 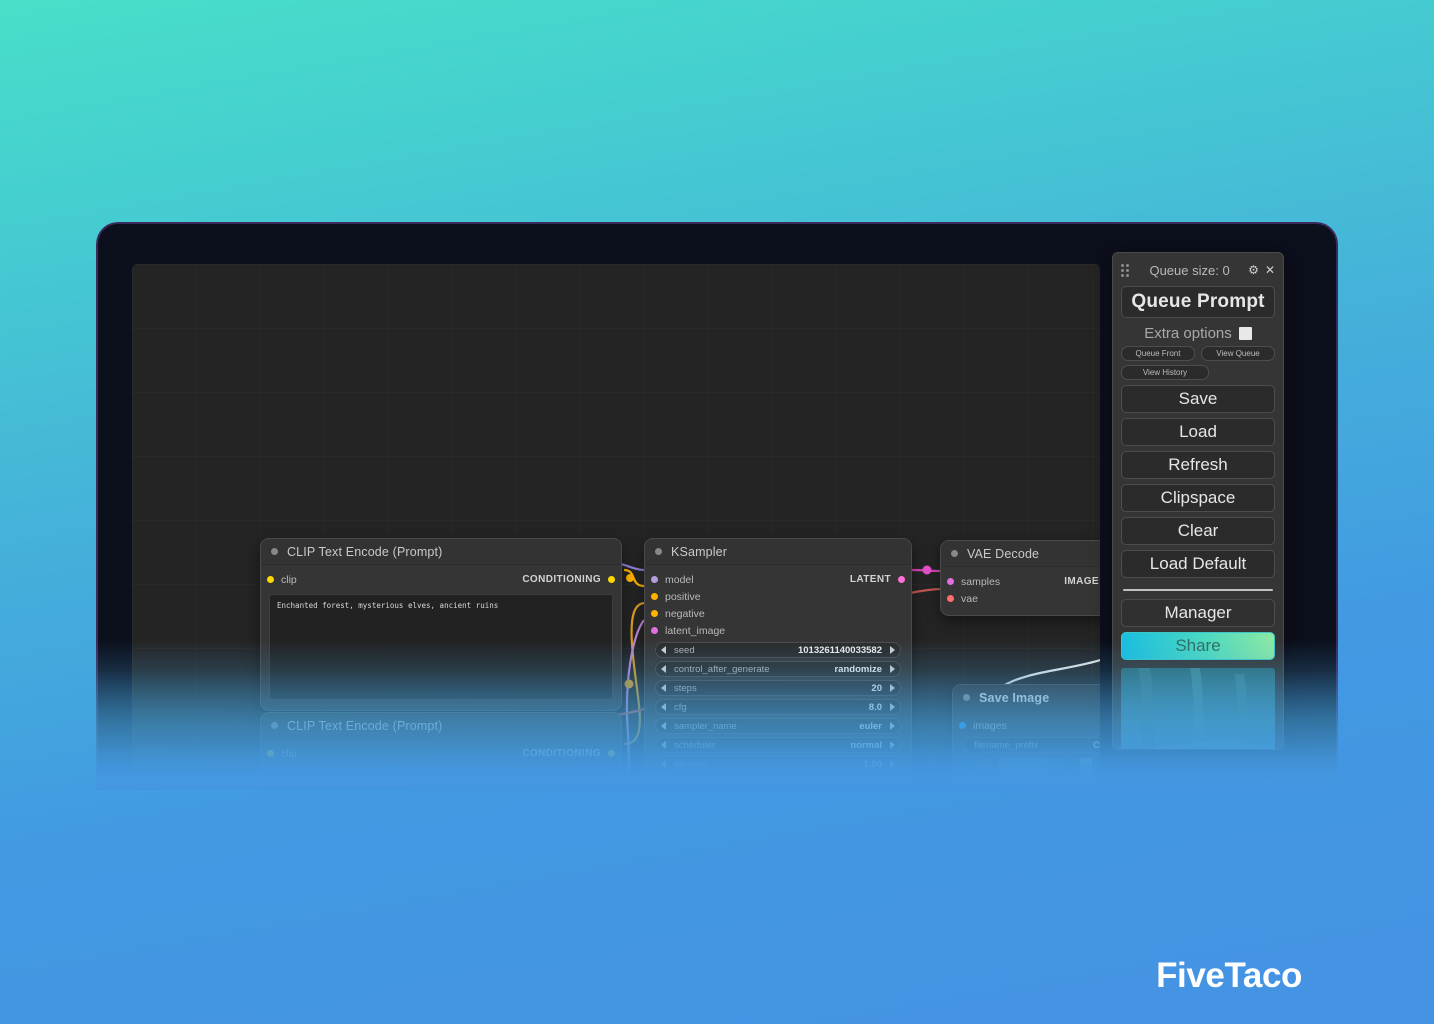 What do you see at coordinates (778, 669) in the screenshot?
I see `widget-control-after-generate: control_after_generate randomize` at bounding box center [778, 669].